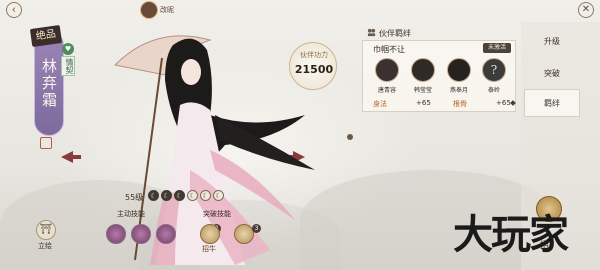 This screenshot has height=270, width=600. Describe the element at coordinates (149, 10) in the screenshot. I see `player-avatar` at that location.